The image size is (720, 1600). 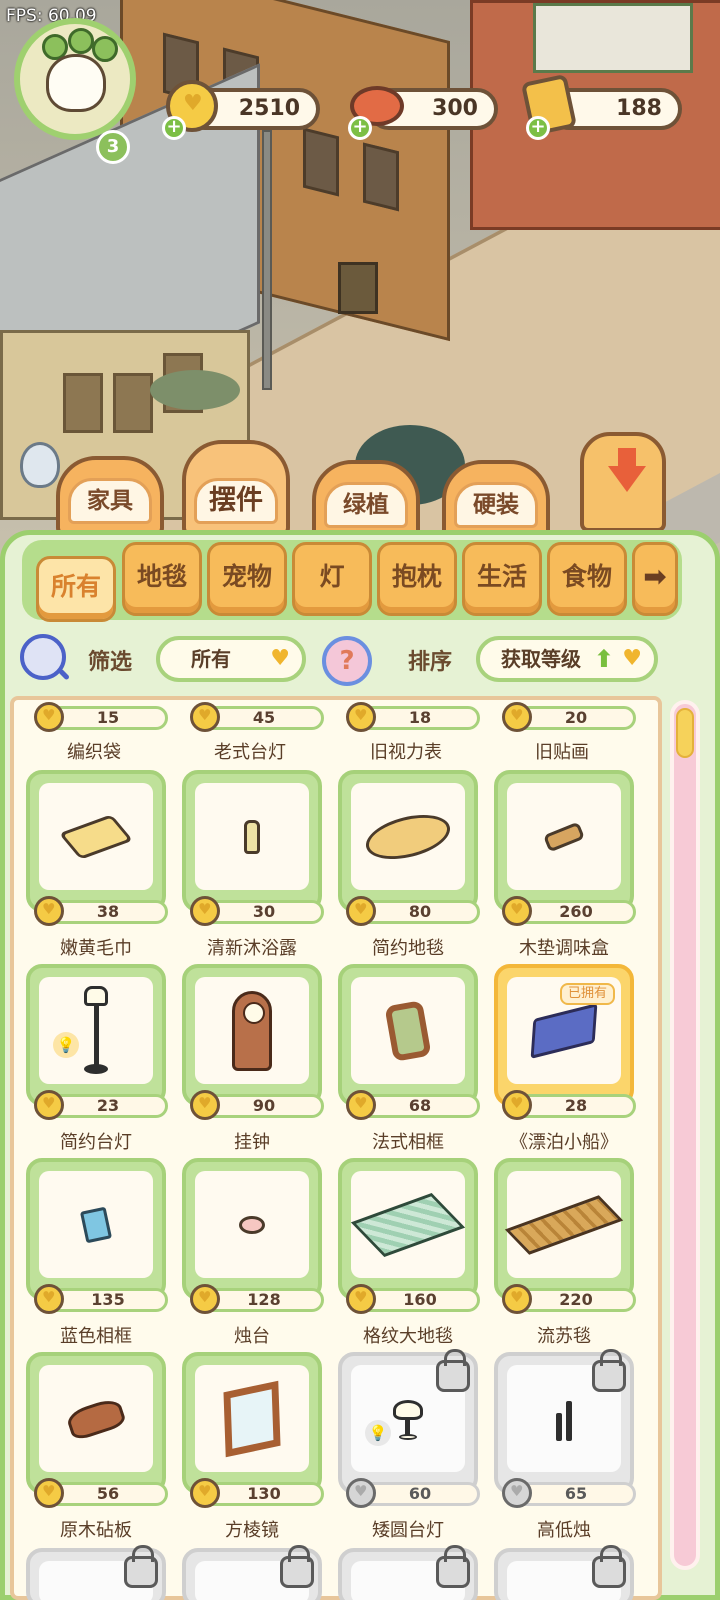 What do you see at coordinates (75, 79) in the screenshot?
I see `player-avatar` at bounding box center [75, 79].